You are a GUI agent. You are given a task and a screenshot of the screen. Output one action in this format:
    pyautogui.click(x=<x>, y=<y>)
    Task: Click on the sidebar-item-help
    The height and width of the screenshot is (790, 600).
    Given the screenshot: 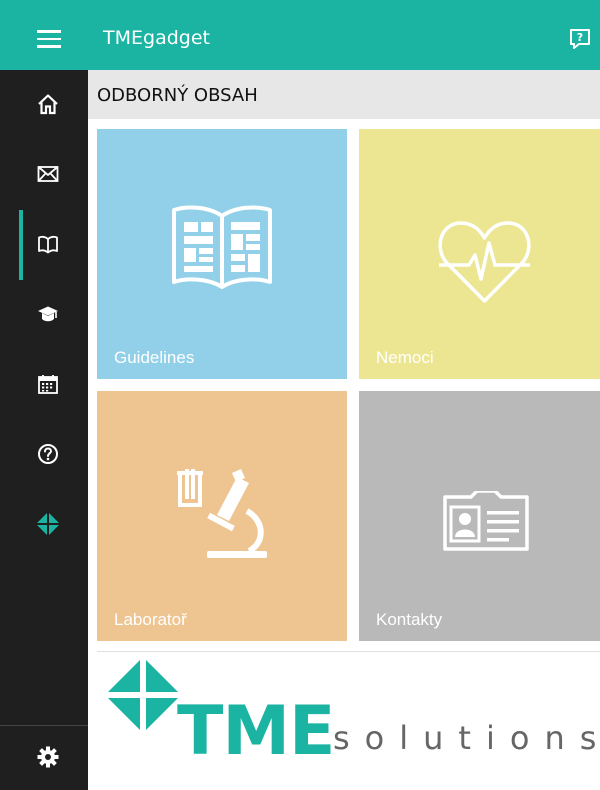 What is the action you would take?
    pyautogui.click(x=44, y=455)
    